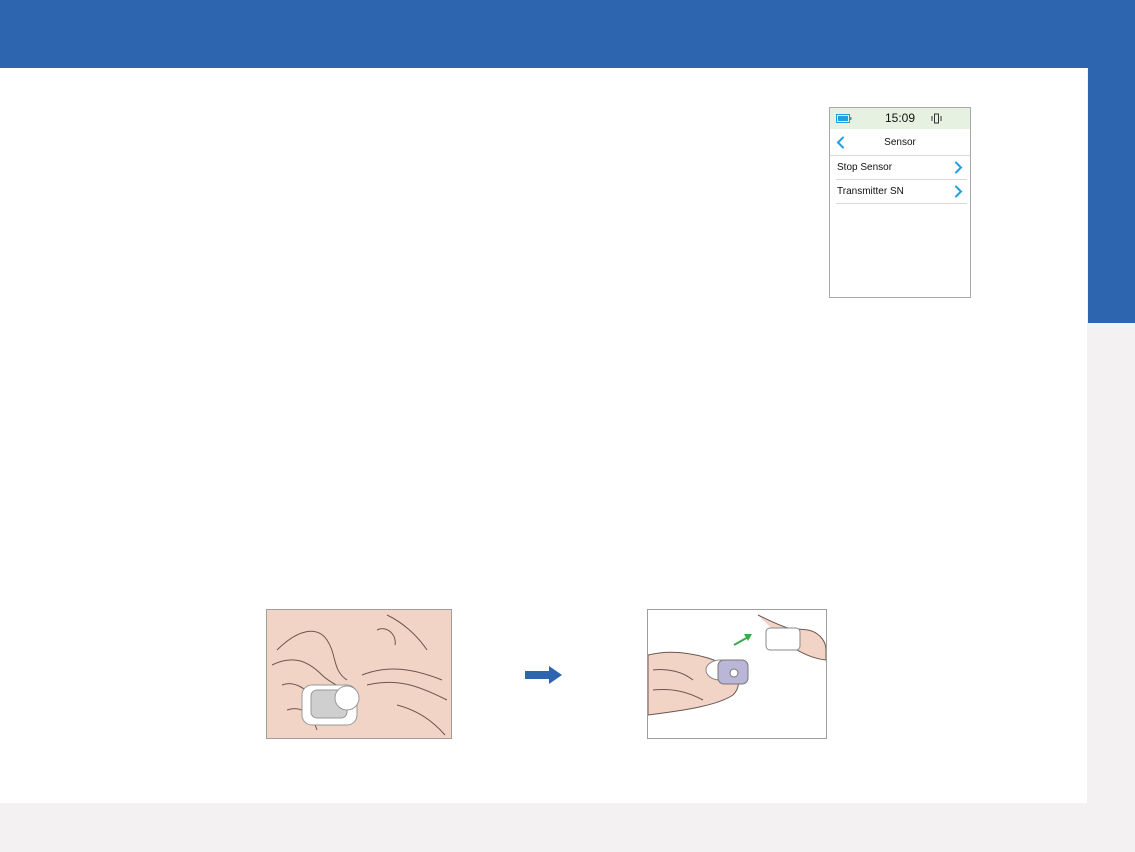 This screenshot has height=852, width=1135. I want to click on illustration-peel-sensor, so click(359, 674).